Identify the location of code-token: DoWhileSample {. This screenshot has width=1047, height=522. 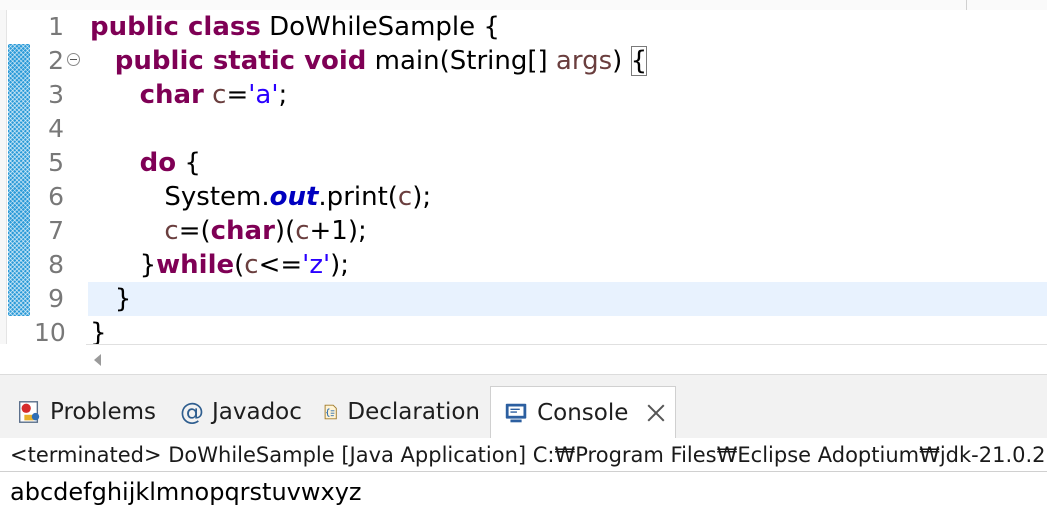
(380, 27).